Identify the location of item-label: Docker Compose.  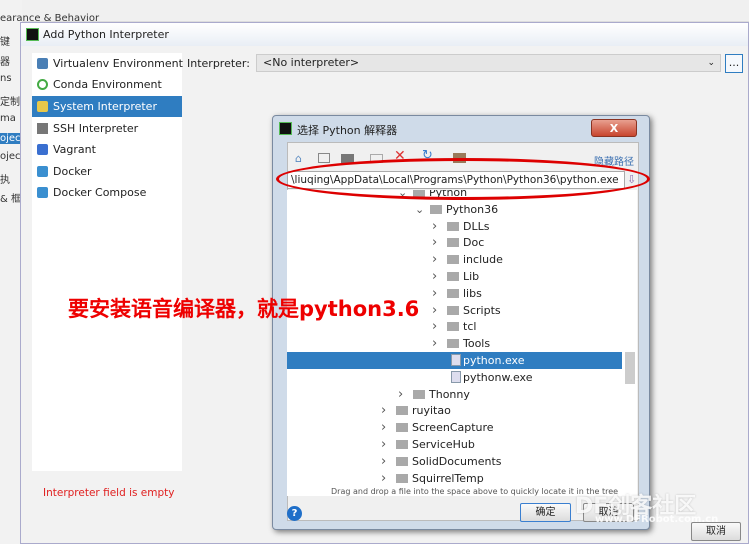
(100, 192).